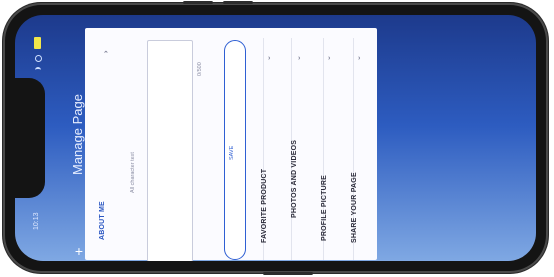 Image resolution: width=554 pixels, height=277 pixels. Describe the element at coordinates (37, 43) in the screenshot. I see `battery-icon` at that location.